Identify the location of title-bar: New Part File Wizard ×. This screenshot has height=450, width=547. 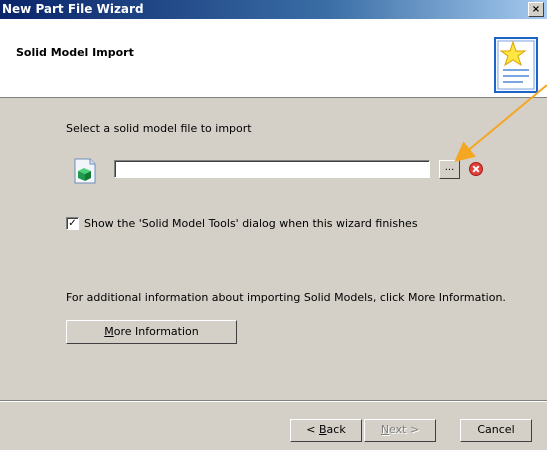
(273, 9).